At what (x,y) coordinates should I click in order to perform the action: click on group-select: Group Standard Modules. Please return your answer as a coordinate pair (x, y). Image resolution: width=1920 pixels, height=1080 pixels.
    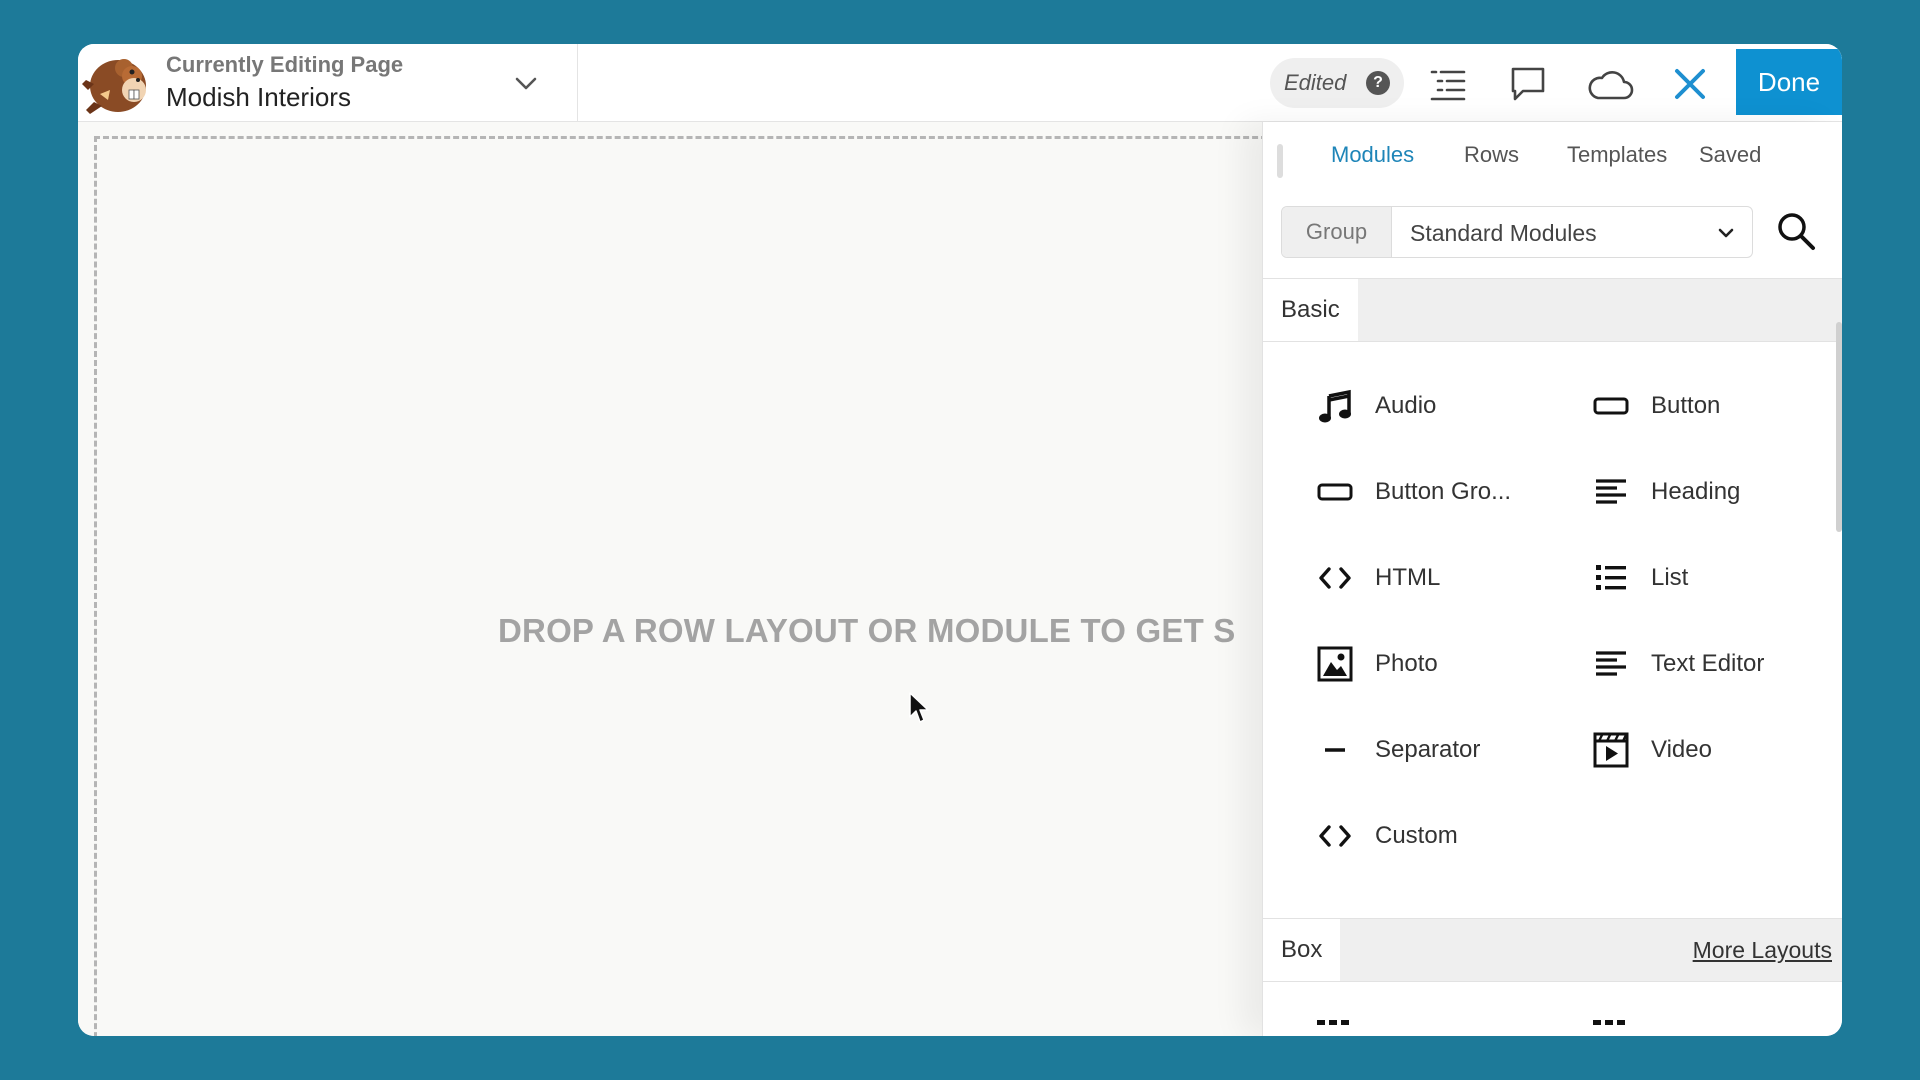
    Looking at the image, I should click on (1517, 232).